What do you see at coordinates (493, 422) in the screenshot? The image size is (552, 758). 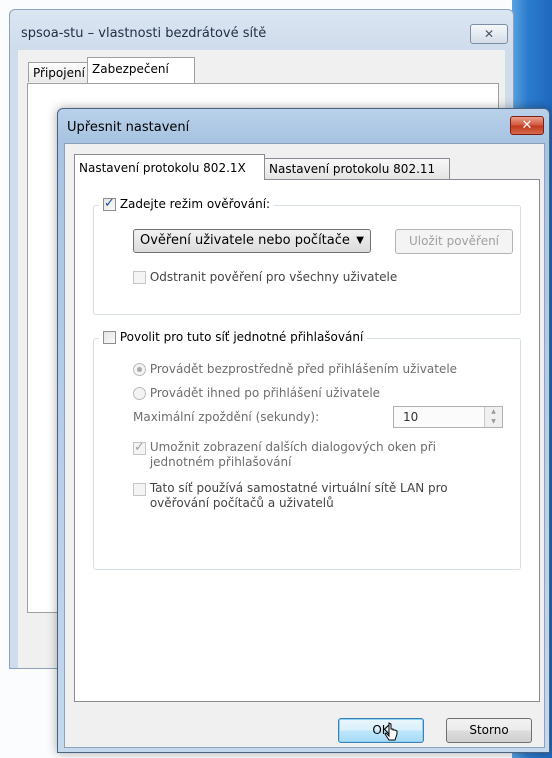 I see `spinner-down-icon: ▼` at bounding box center [493, 422].